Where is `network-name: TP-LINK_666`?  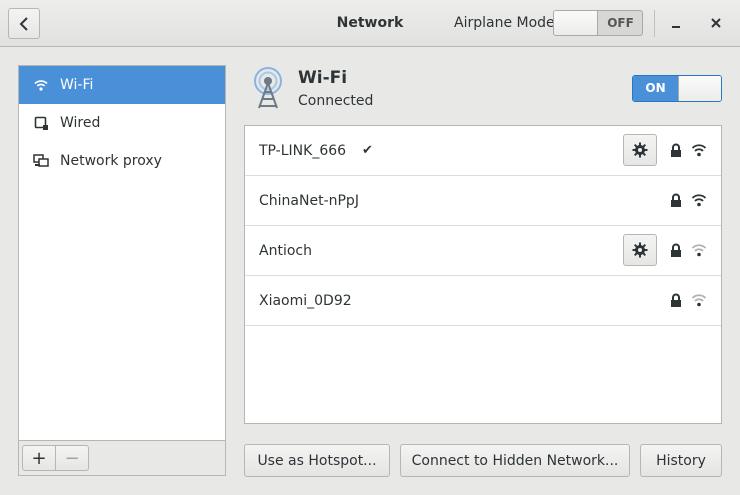
network-name: TP-LINK_666 is located at coordinates (303, 151).